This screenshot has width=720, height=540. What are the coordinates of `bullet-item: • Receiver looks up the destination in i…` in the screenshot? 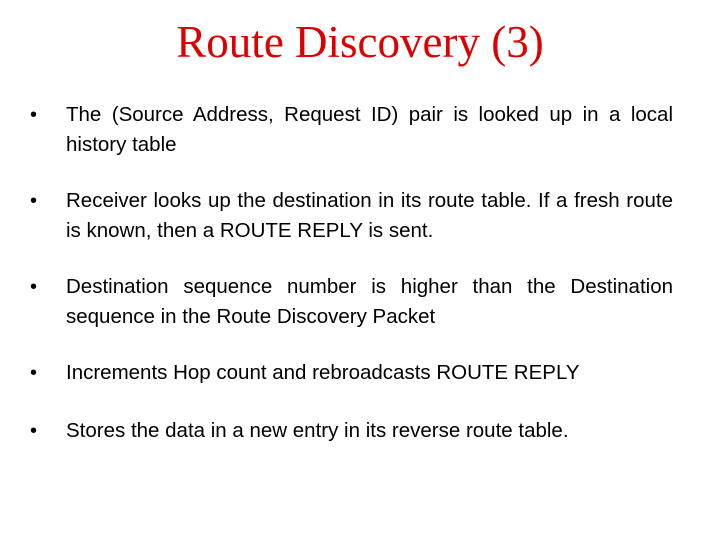 It's located at (351, 216).